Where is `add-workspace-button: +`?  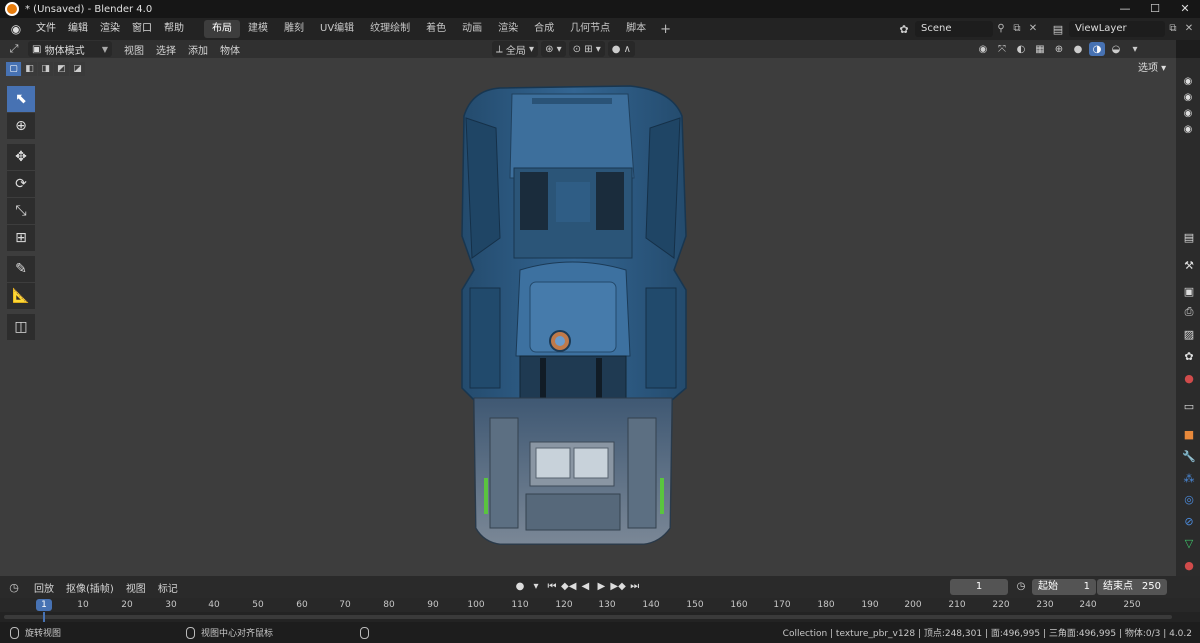 add-workspace-button: + is located at coordinates (665, 29).